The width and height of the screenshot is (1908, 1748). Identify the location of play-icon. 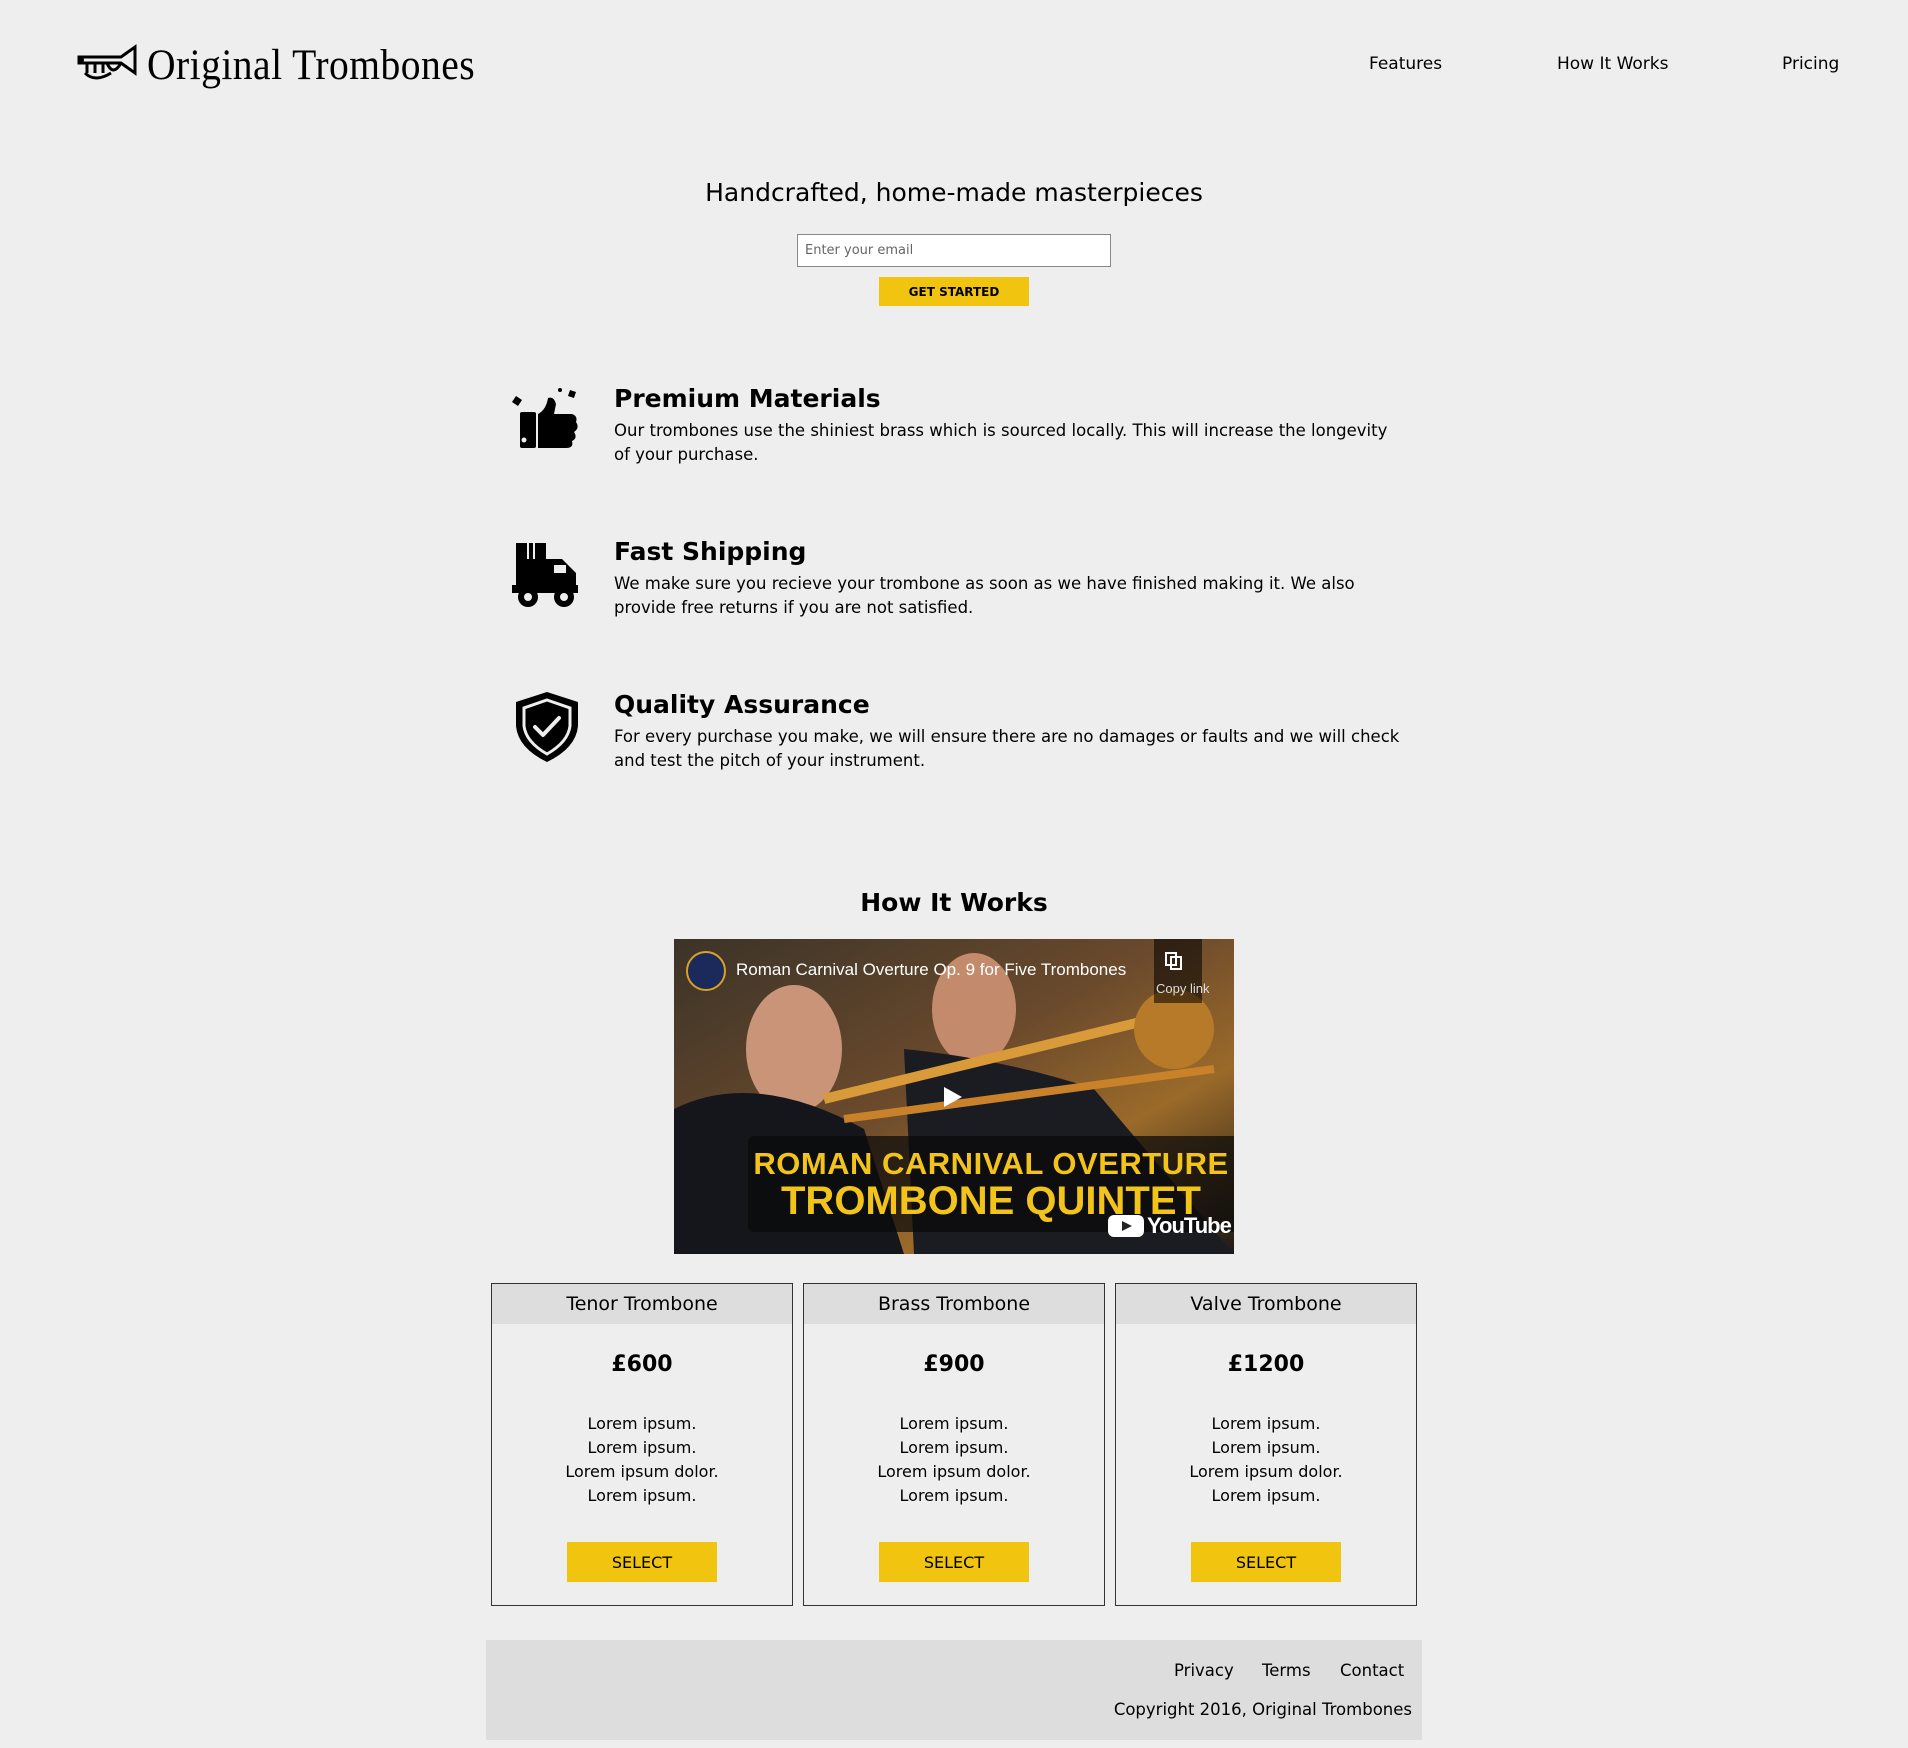
(952, 1097).